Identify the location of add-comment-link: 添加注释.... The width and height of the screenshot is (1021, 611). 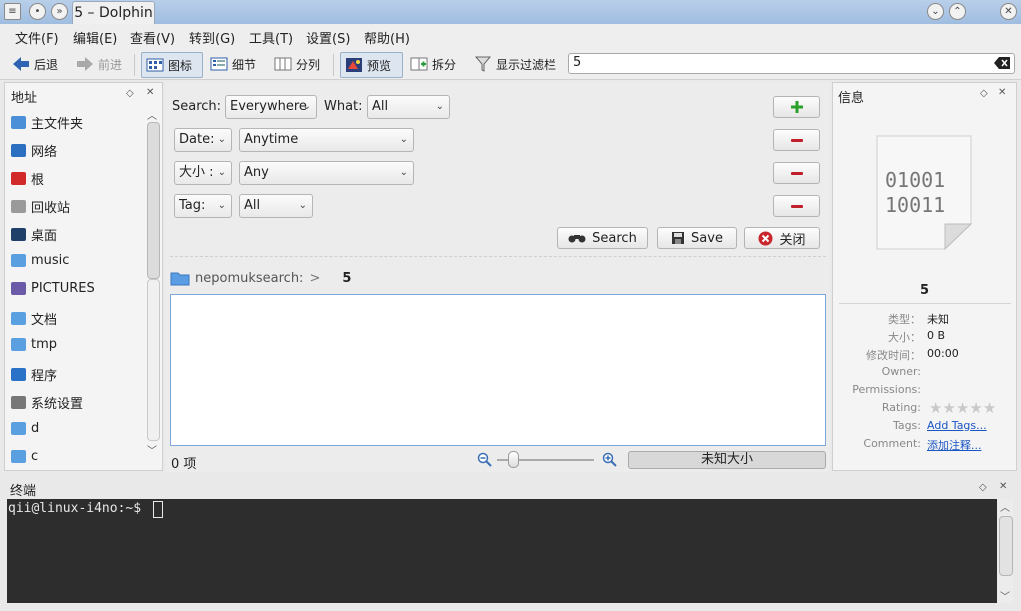
(954, 445).